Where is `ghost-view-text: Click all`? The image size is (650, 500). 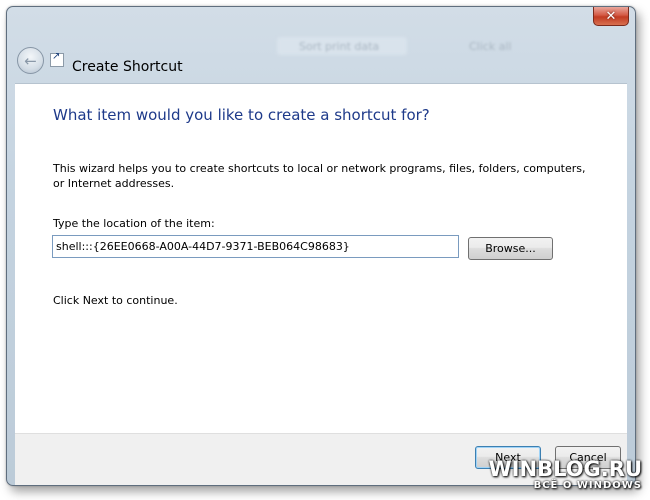
ghost-view-text: Click all is located at coordinates (490, 46).